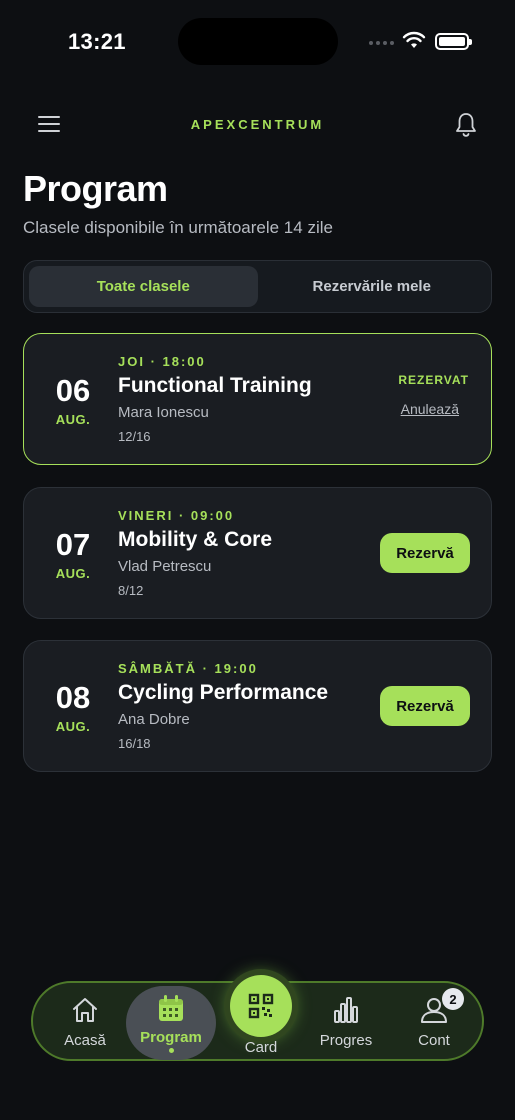 This screenshot has height=1120, width=515. I want to click on nav-item-home: Acasă, so click(85, 1021).